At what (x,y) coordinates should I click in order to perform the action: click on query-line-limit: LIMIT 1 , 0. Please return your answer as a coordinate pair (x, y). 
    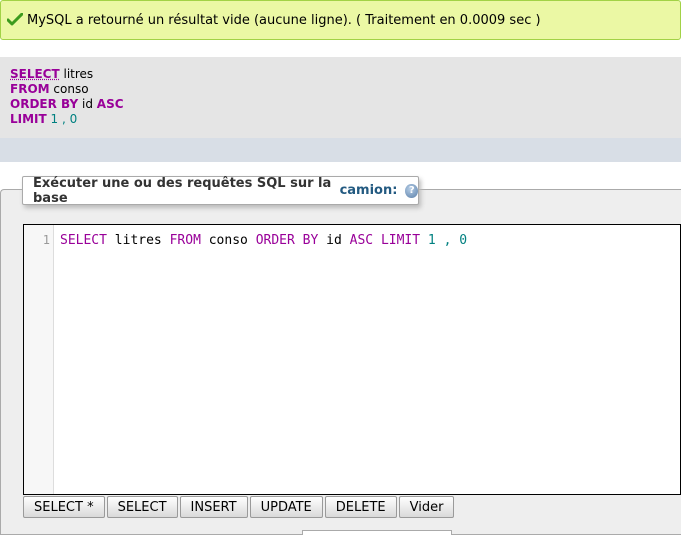
    Looking at the image, I should click on (44, 119).